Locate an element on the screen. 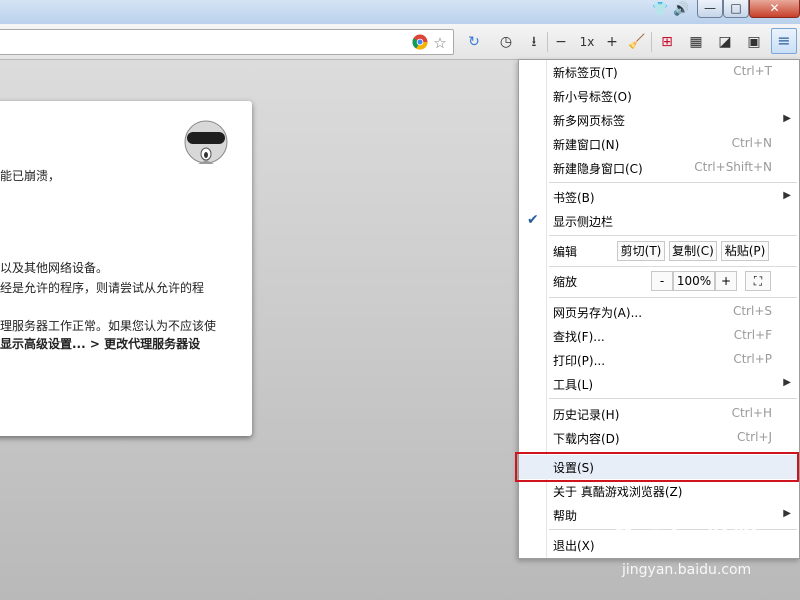  menu-item-edit: 编辑 剪切(T) 复制(C) 粘贴(P) is located at coordinates (659, 252).